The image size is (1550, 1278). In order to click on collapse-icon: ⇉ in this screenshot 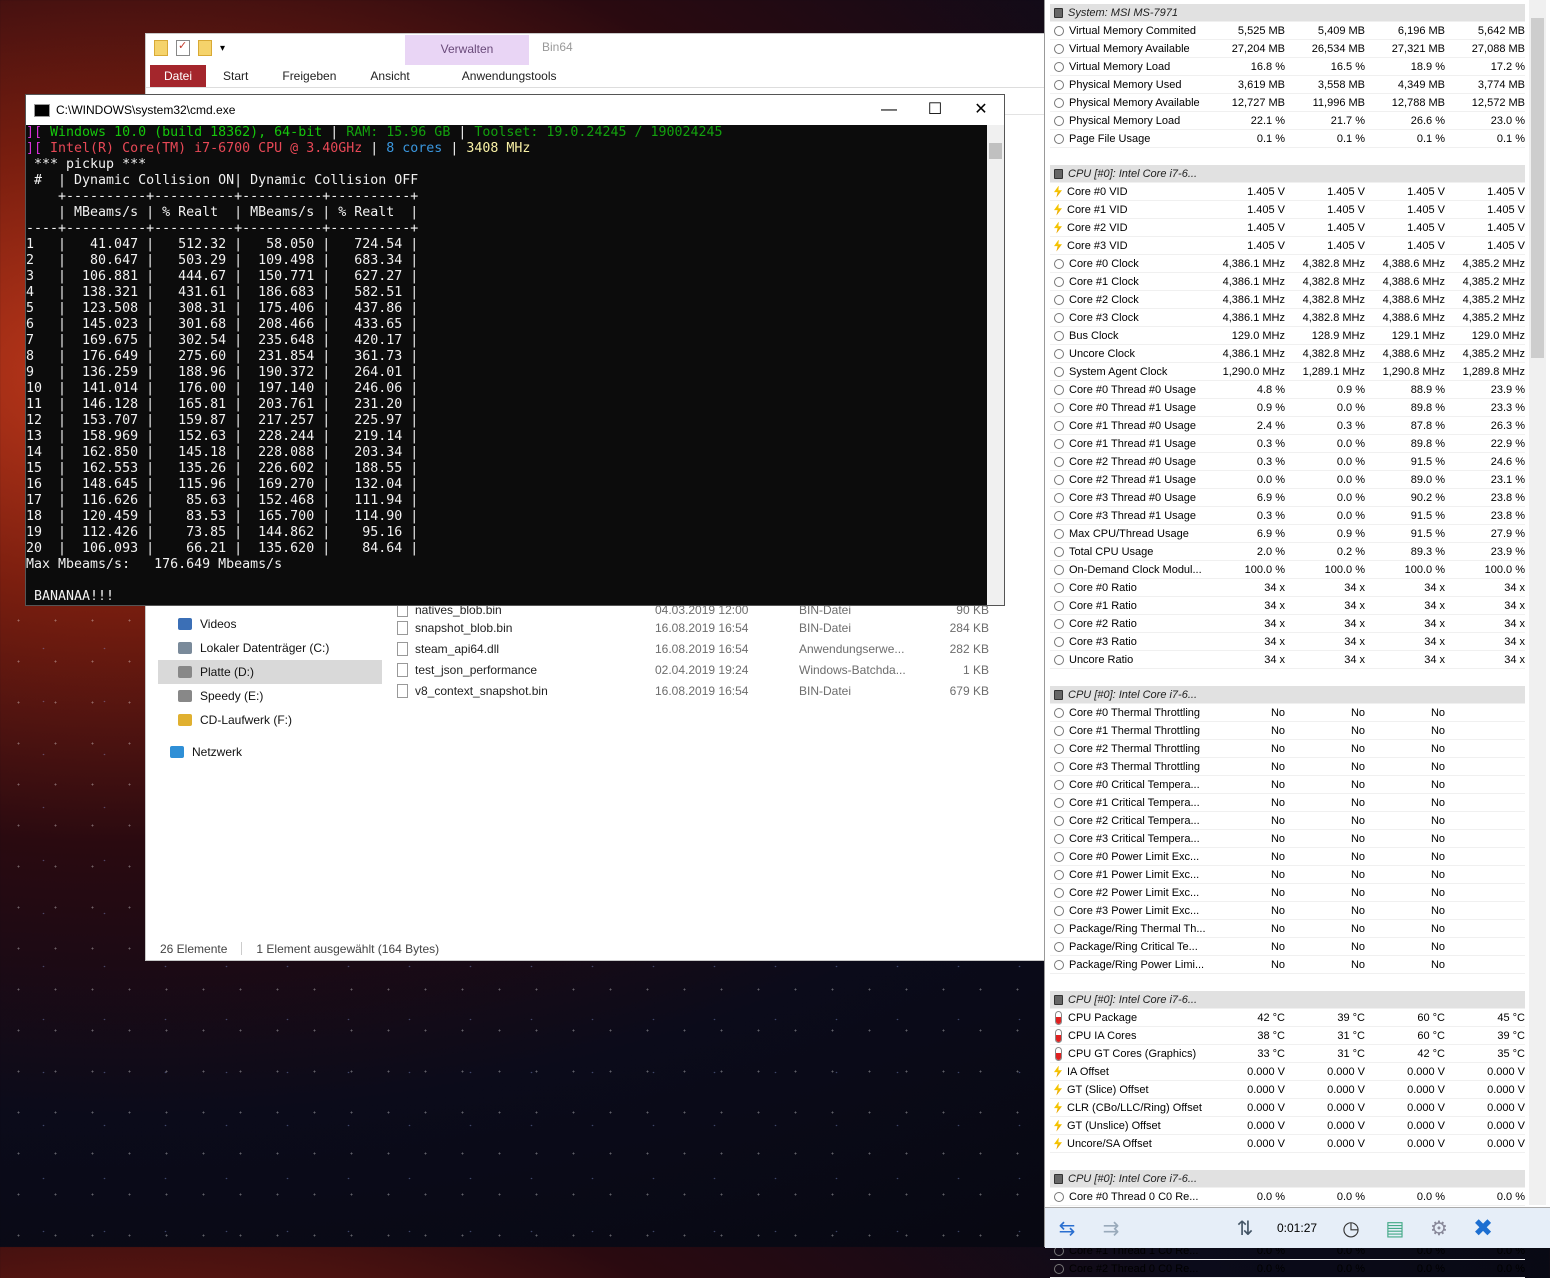, I will do `click(1111, 1228)`.